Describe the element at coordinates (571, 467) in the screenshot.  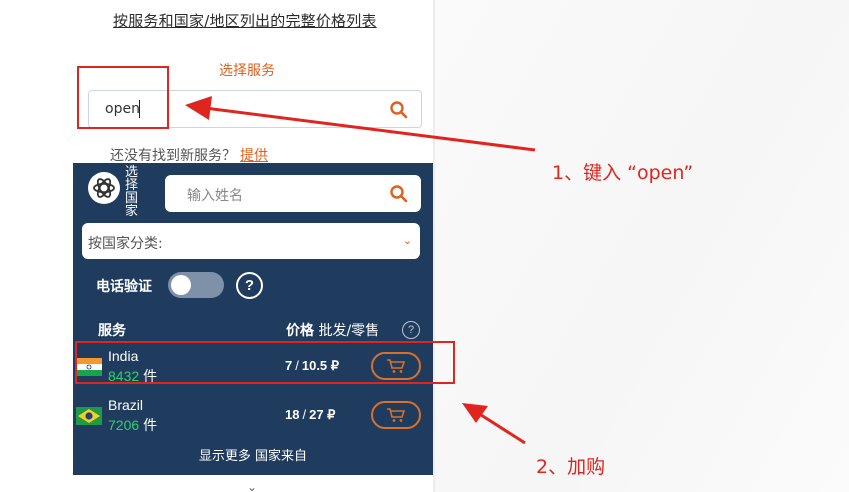
I see `annotation-step2: 2、加购` at that location.